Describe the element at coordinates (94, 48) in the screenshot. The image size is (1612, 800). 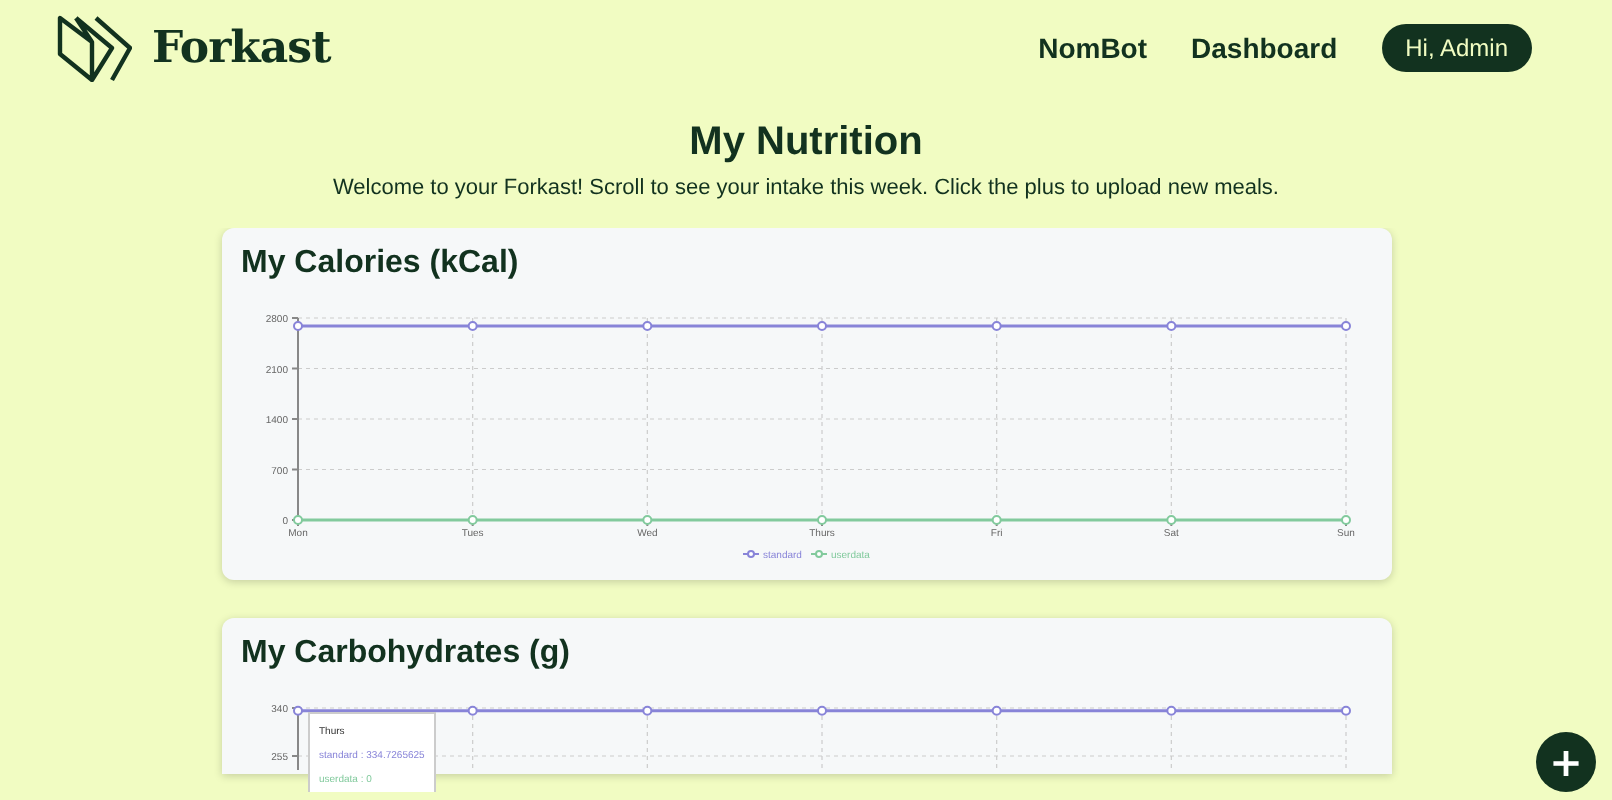
I see `logo-icon` at that location.